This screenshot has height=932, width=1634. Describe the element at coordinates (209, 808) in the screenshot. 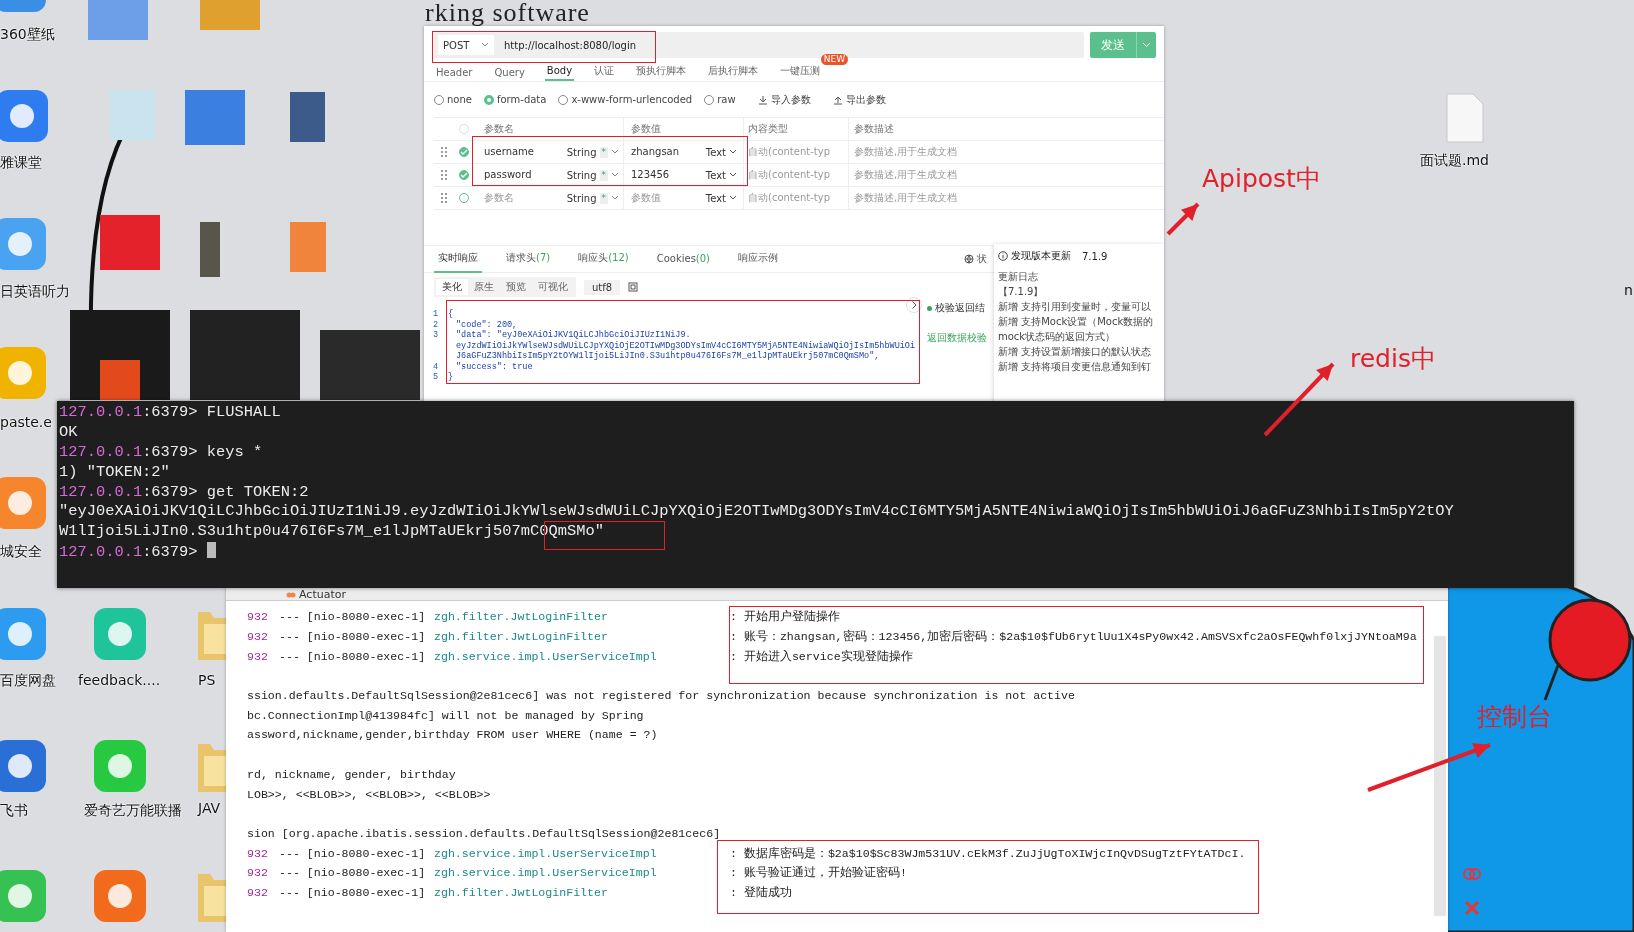

I see `icon-label: JAV` at that location.